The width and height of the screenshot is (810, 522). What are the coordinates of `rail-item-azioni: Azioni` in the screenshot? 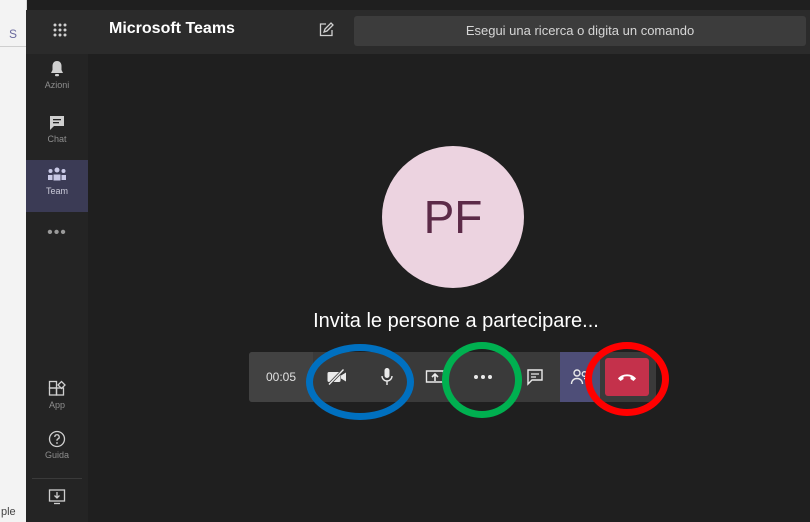 It's located at (57, 86).